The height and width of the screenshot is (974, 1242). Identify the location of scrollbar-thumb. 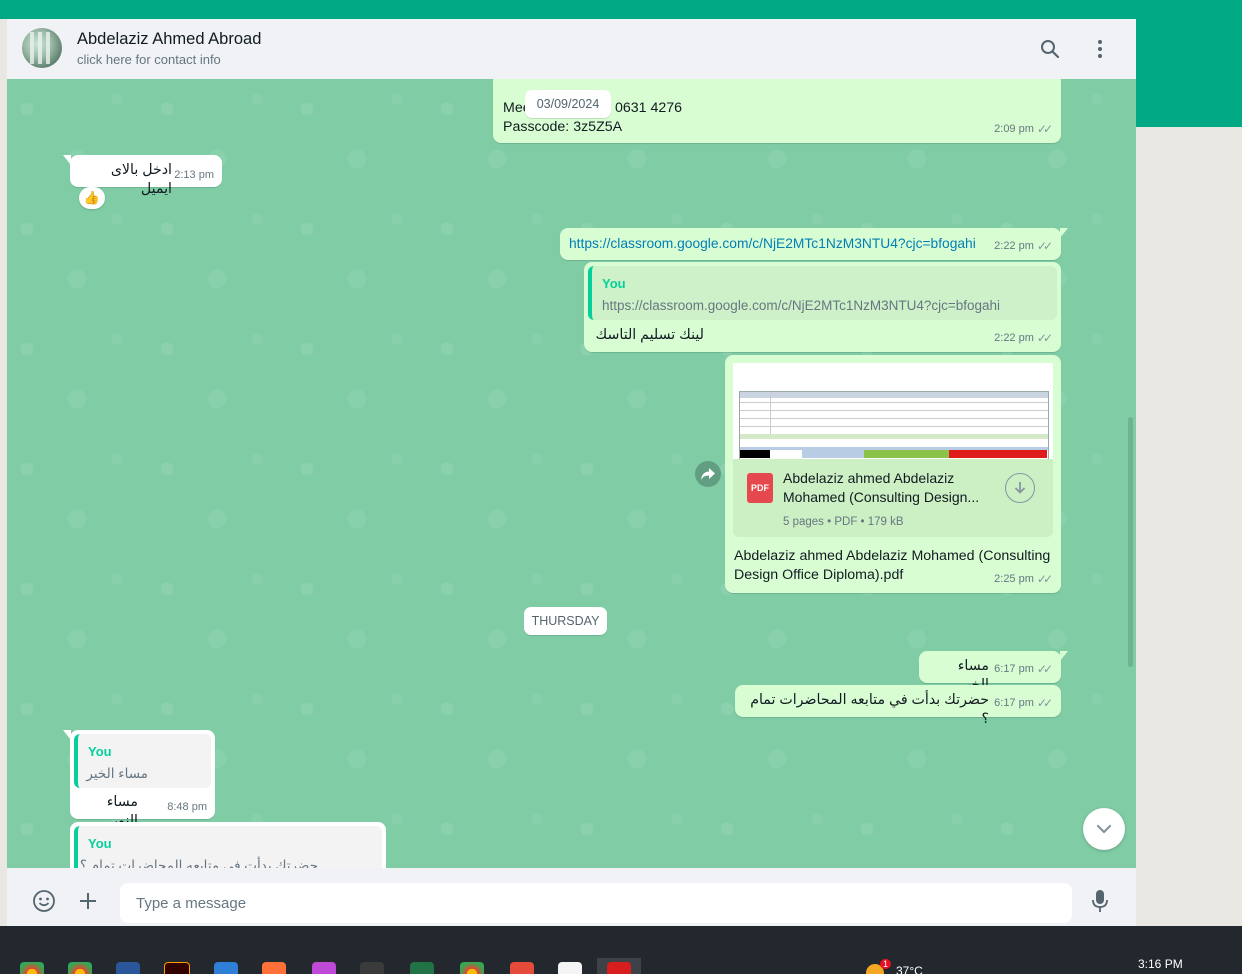
(1130, 542).